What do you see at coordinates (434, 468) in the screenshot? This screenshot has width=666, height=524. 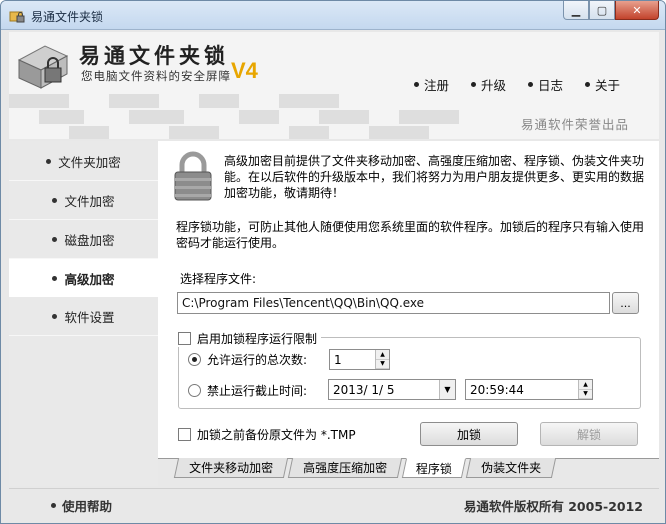 I see `tab-program-lock: 程序锁` at bounding box center [434, 468].